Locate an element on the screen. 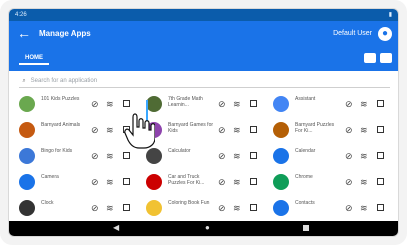  nav-home-icon: ● is located at coordinates (207, 227).